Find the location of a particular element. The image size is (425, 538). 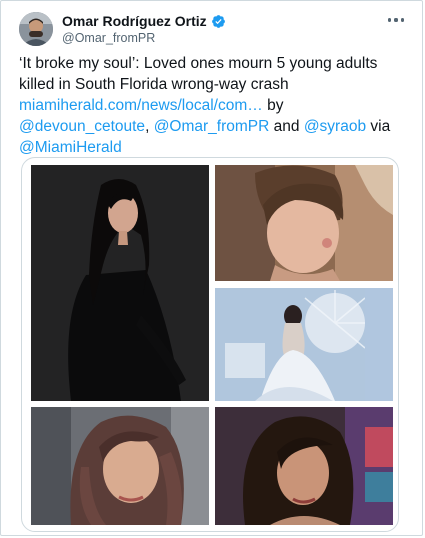

text-by: by is located at coordinates (273, 105).